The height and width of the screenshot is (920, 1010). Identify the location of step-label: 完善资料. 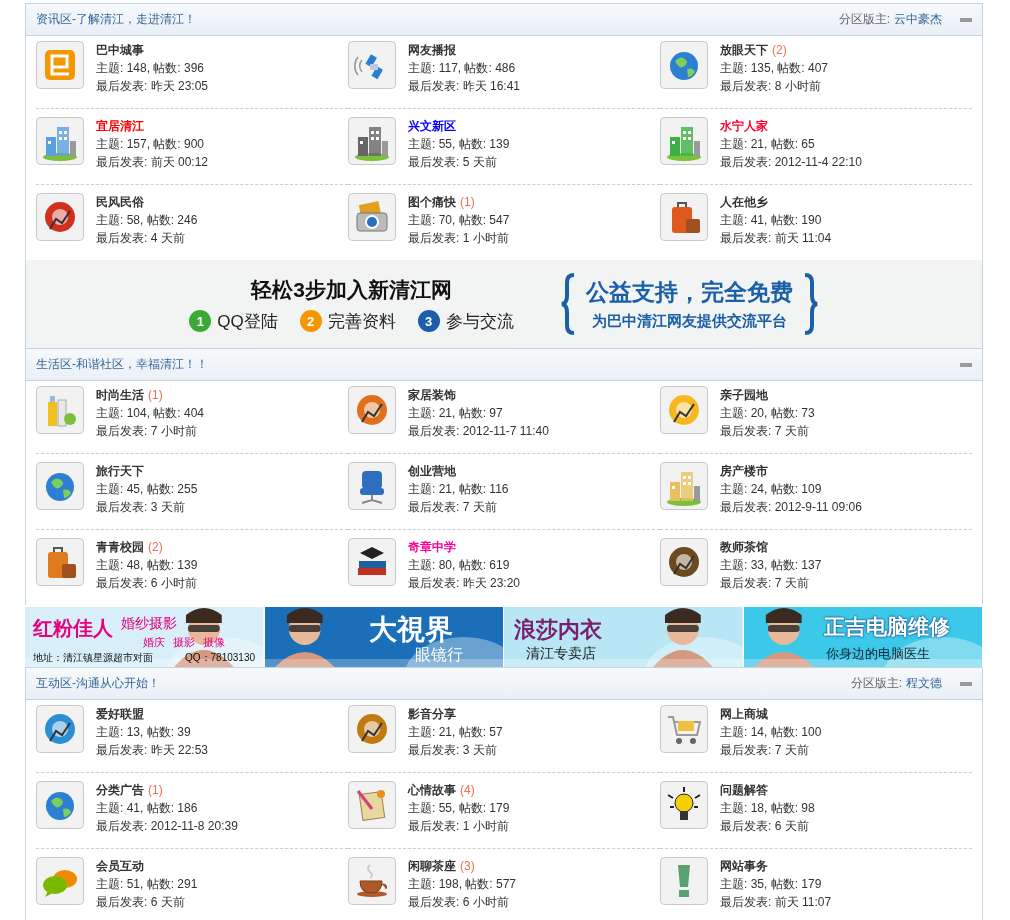
(361, 321).